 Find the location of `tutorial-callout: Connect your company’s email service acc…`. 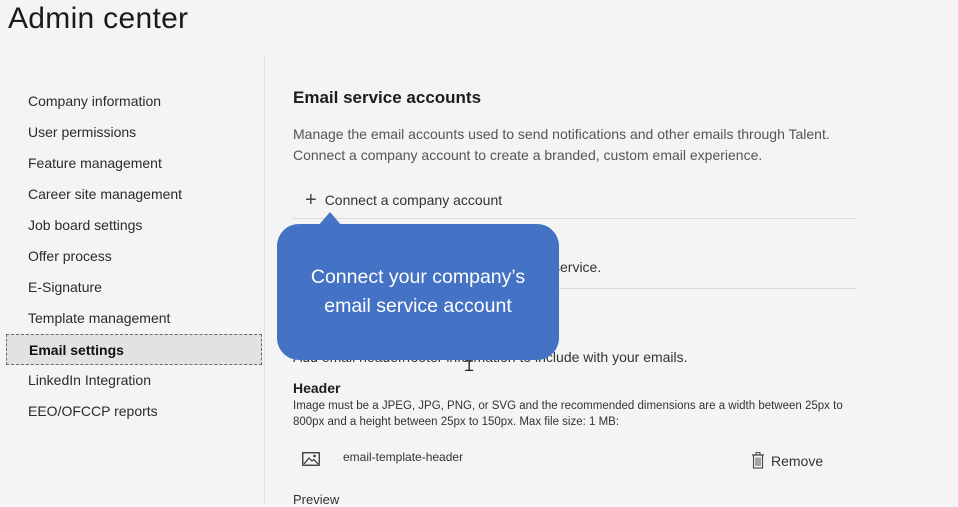

tutorial-callout: Connect your company’s email service acc… is located at coordinates (418, 292).